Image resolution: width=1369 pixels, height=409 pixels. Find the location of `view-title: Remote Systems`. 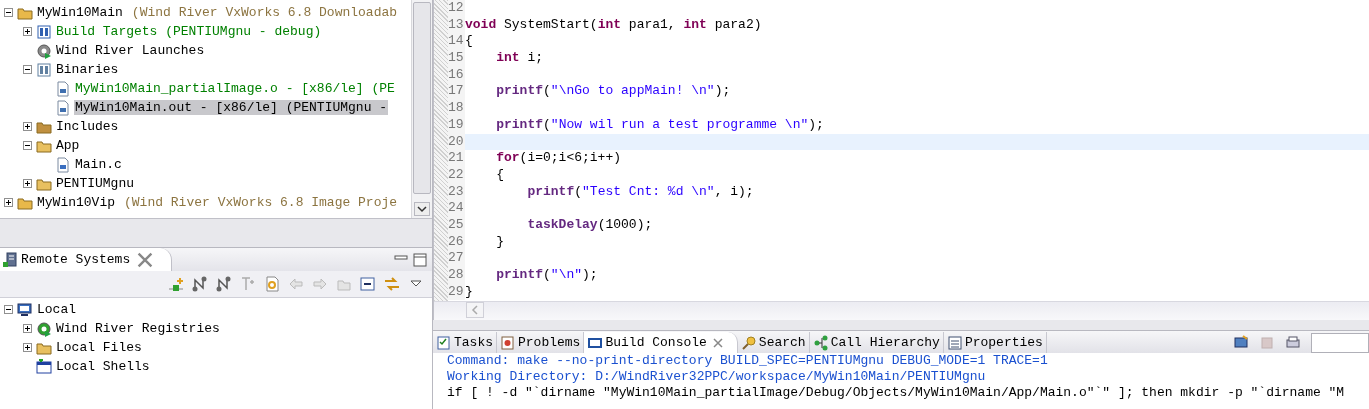

view-title: Remote Systems is located at coordinates (76, 259).